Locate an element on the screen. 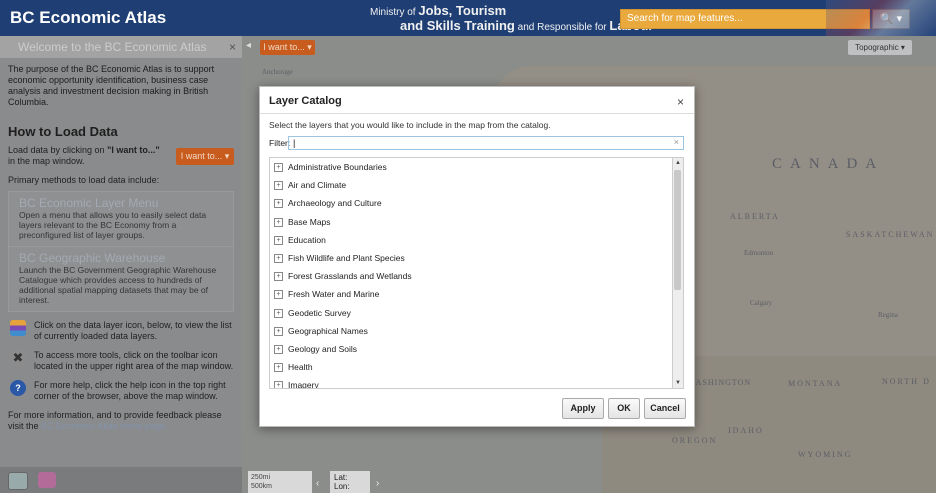 The width and height of the screenshot is (936, 493). coords-next-icon: › is located at coordinates (377, 483).